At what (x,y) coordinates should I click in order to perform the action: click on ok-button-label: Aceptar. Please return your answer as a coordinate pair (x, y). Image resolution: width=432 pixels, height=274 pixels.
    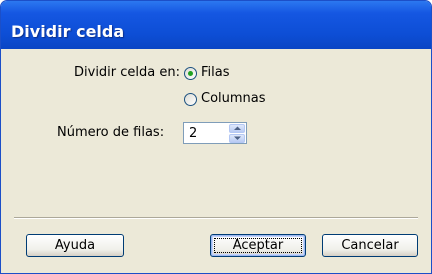
    Looking at the image, I should click on (258, 245).